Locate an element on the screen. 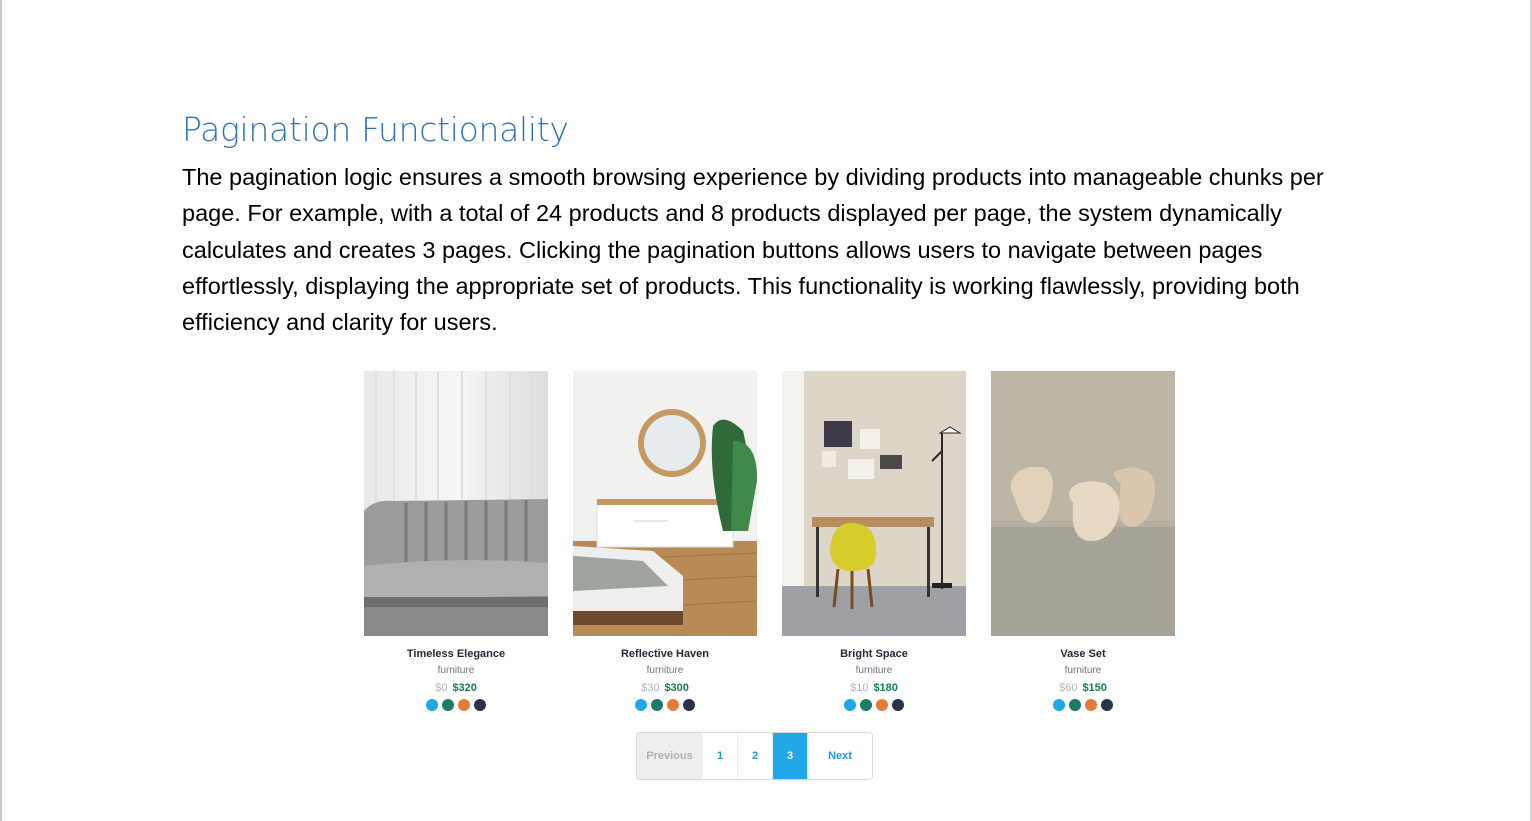 The width and height of the screenshot is (1532, 821). product-current-price: $300 is located at coordinates (676, 688).